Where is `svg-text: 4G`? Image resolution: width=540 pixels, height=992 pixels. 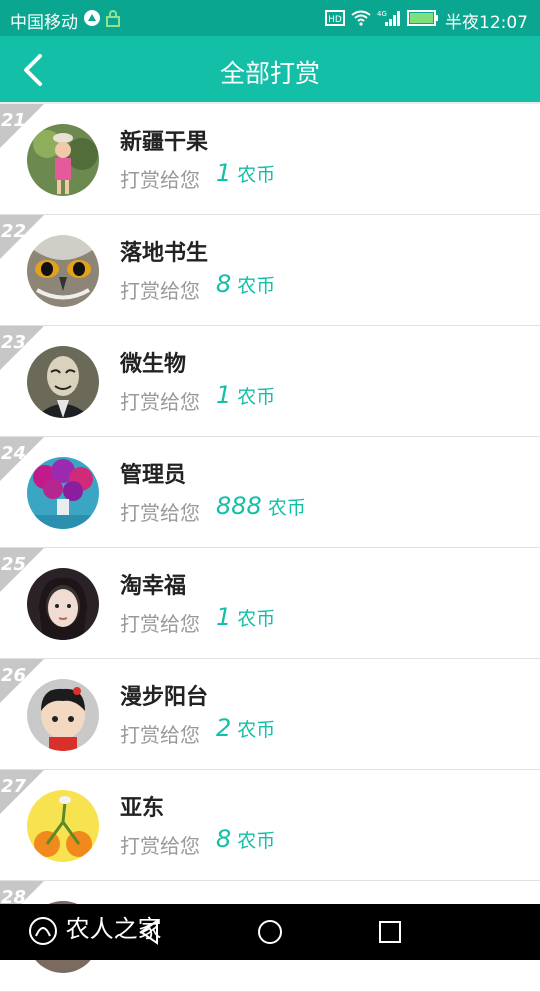
svg-text: 4G is located at coordinates (382, 14).